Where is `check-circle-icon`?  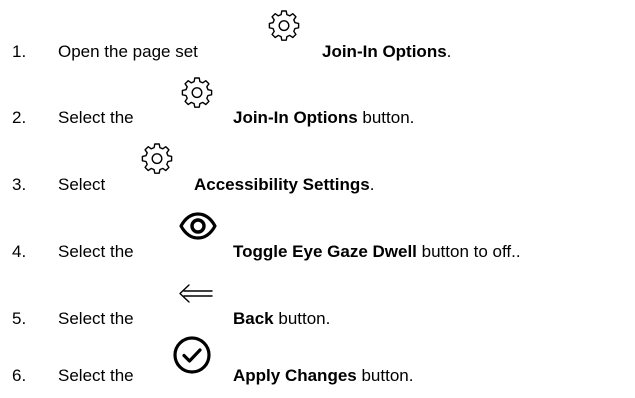 check-circle-icon is located at coordinates (192, 355).